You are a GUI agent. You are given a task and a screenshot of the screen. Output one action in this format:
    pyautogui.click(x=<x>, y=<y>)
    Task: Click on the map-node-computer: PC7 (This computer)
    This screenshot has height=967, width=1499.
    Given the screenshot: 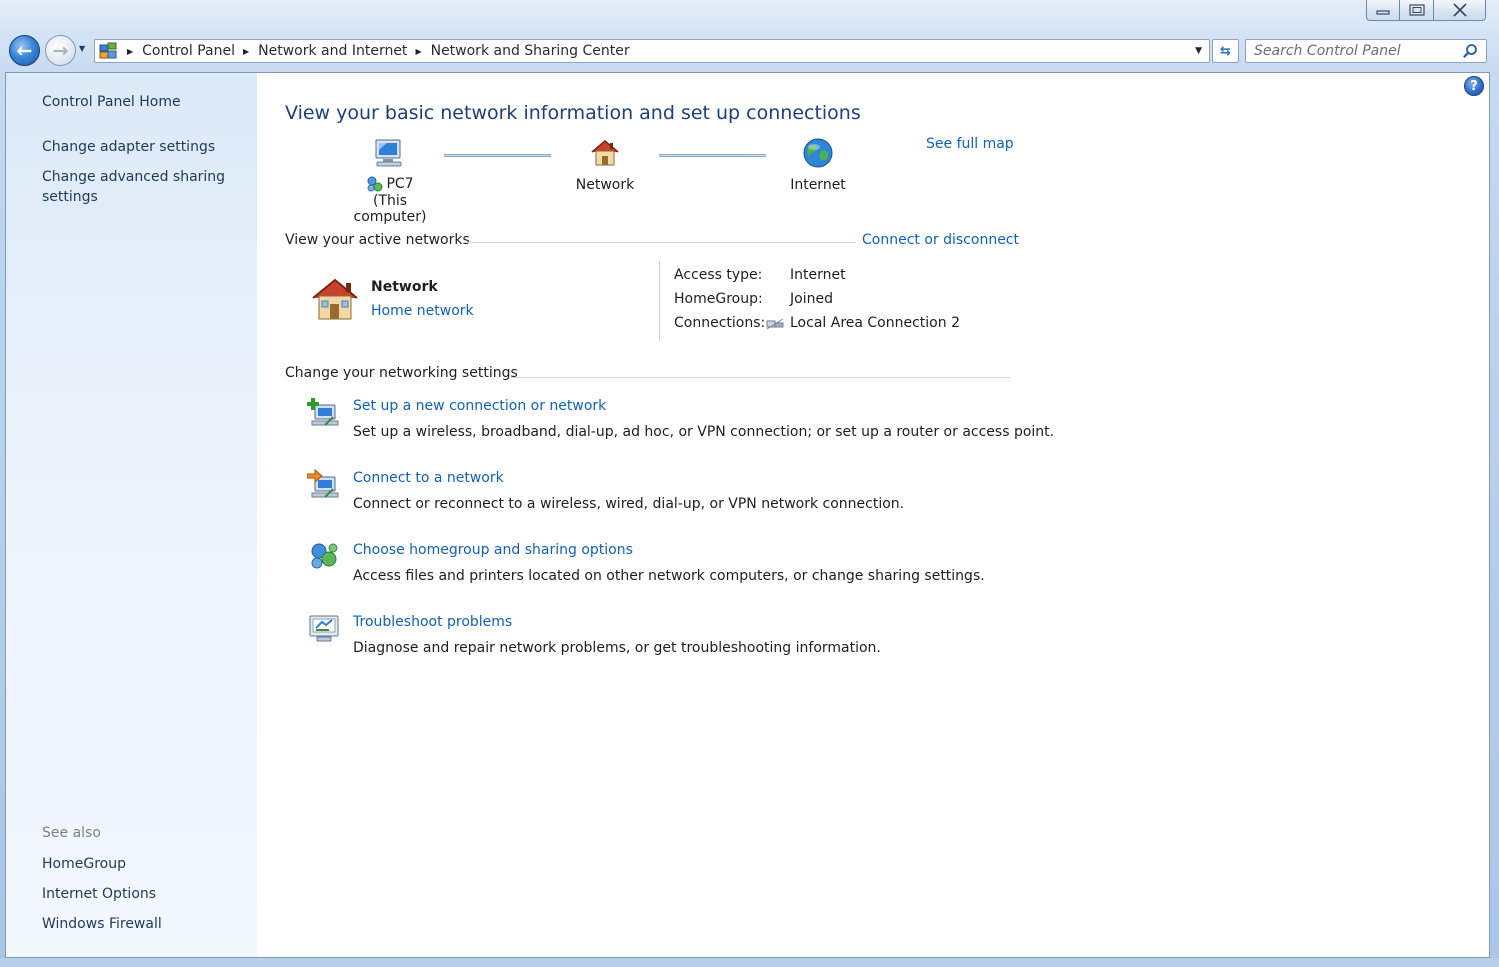 What is the action you would take?
    pyautogui.click(x=390, y=181)
    